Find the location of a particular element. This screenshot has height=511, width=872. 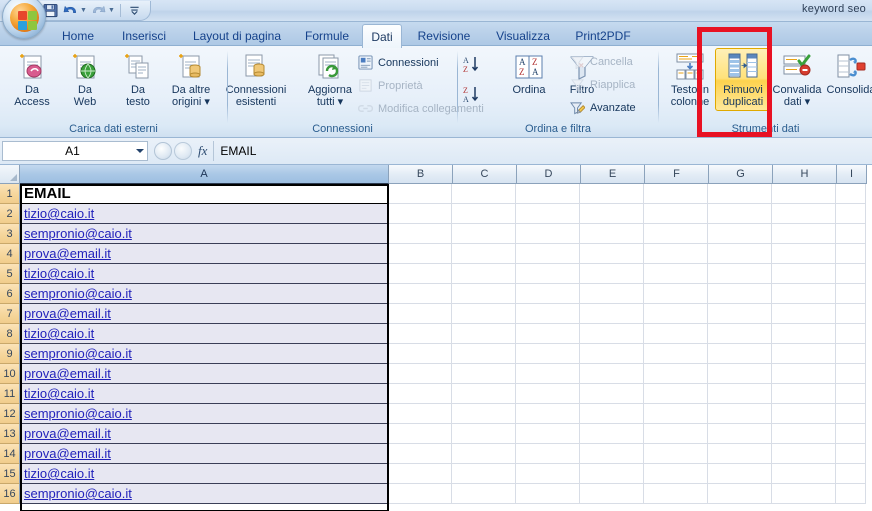

row-header-12: 12 is located at coordinates (10, 414).